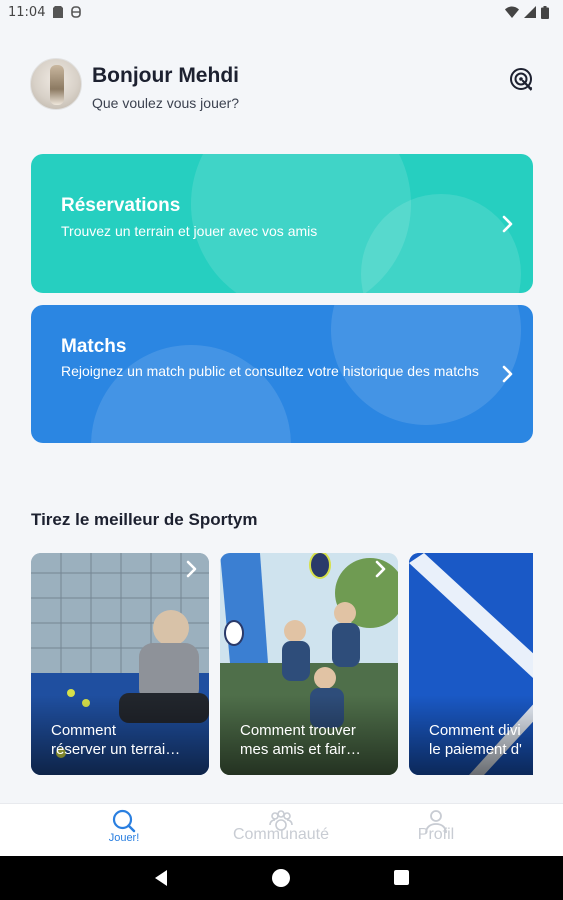 The width and height of the screenshot is (563, 900). I want to click on nav-communaute: Communauté, so click(281, 826).